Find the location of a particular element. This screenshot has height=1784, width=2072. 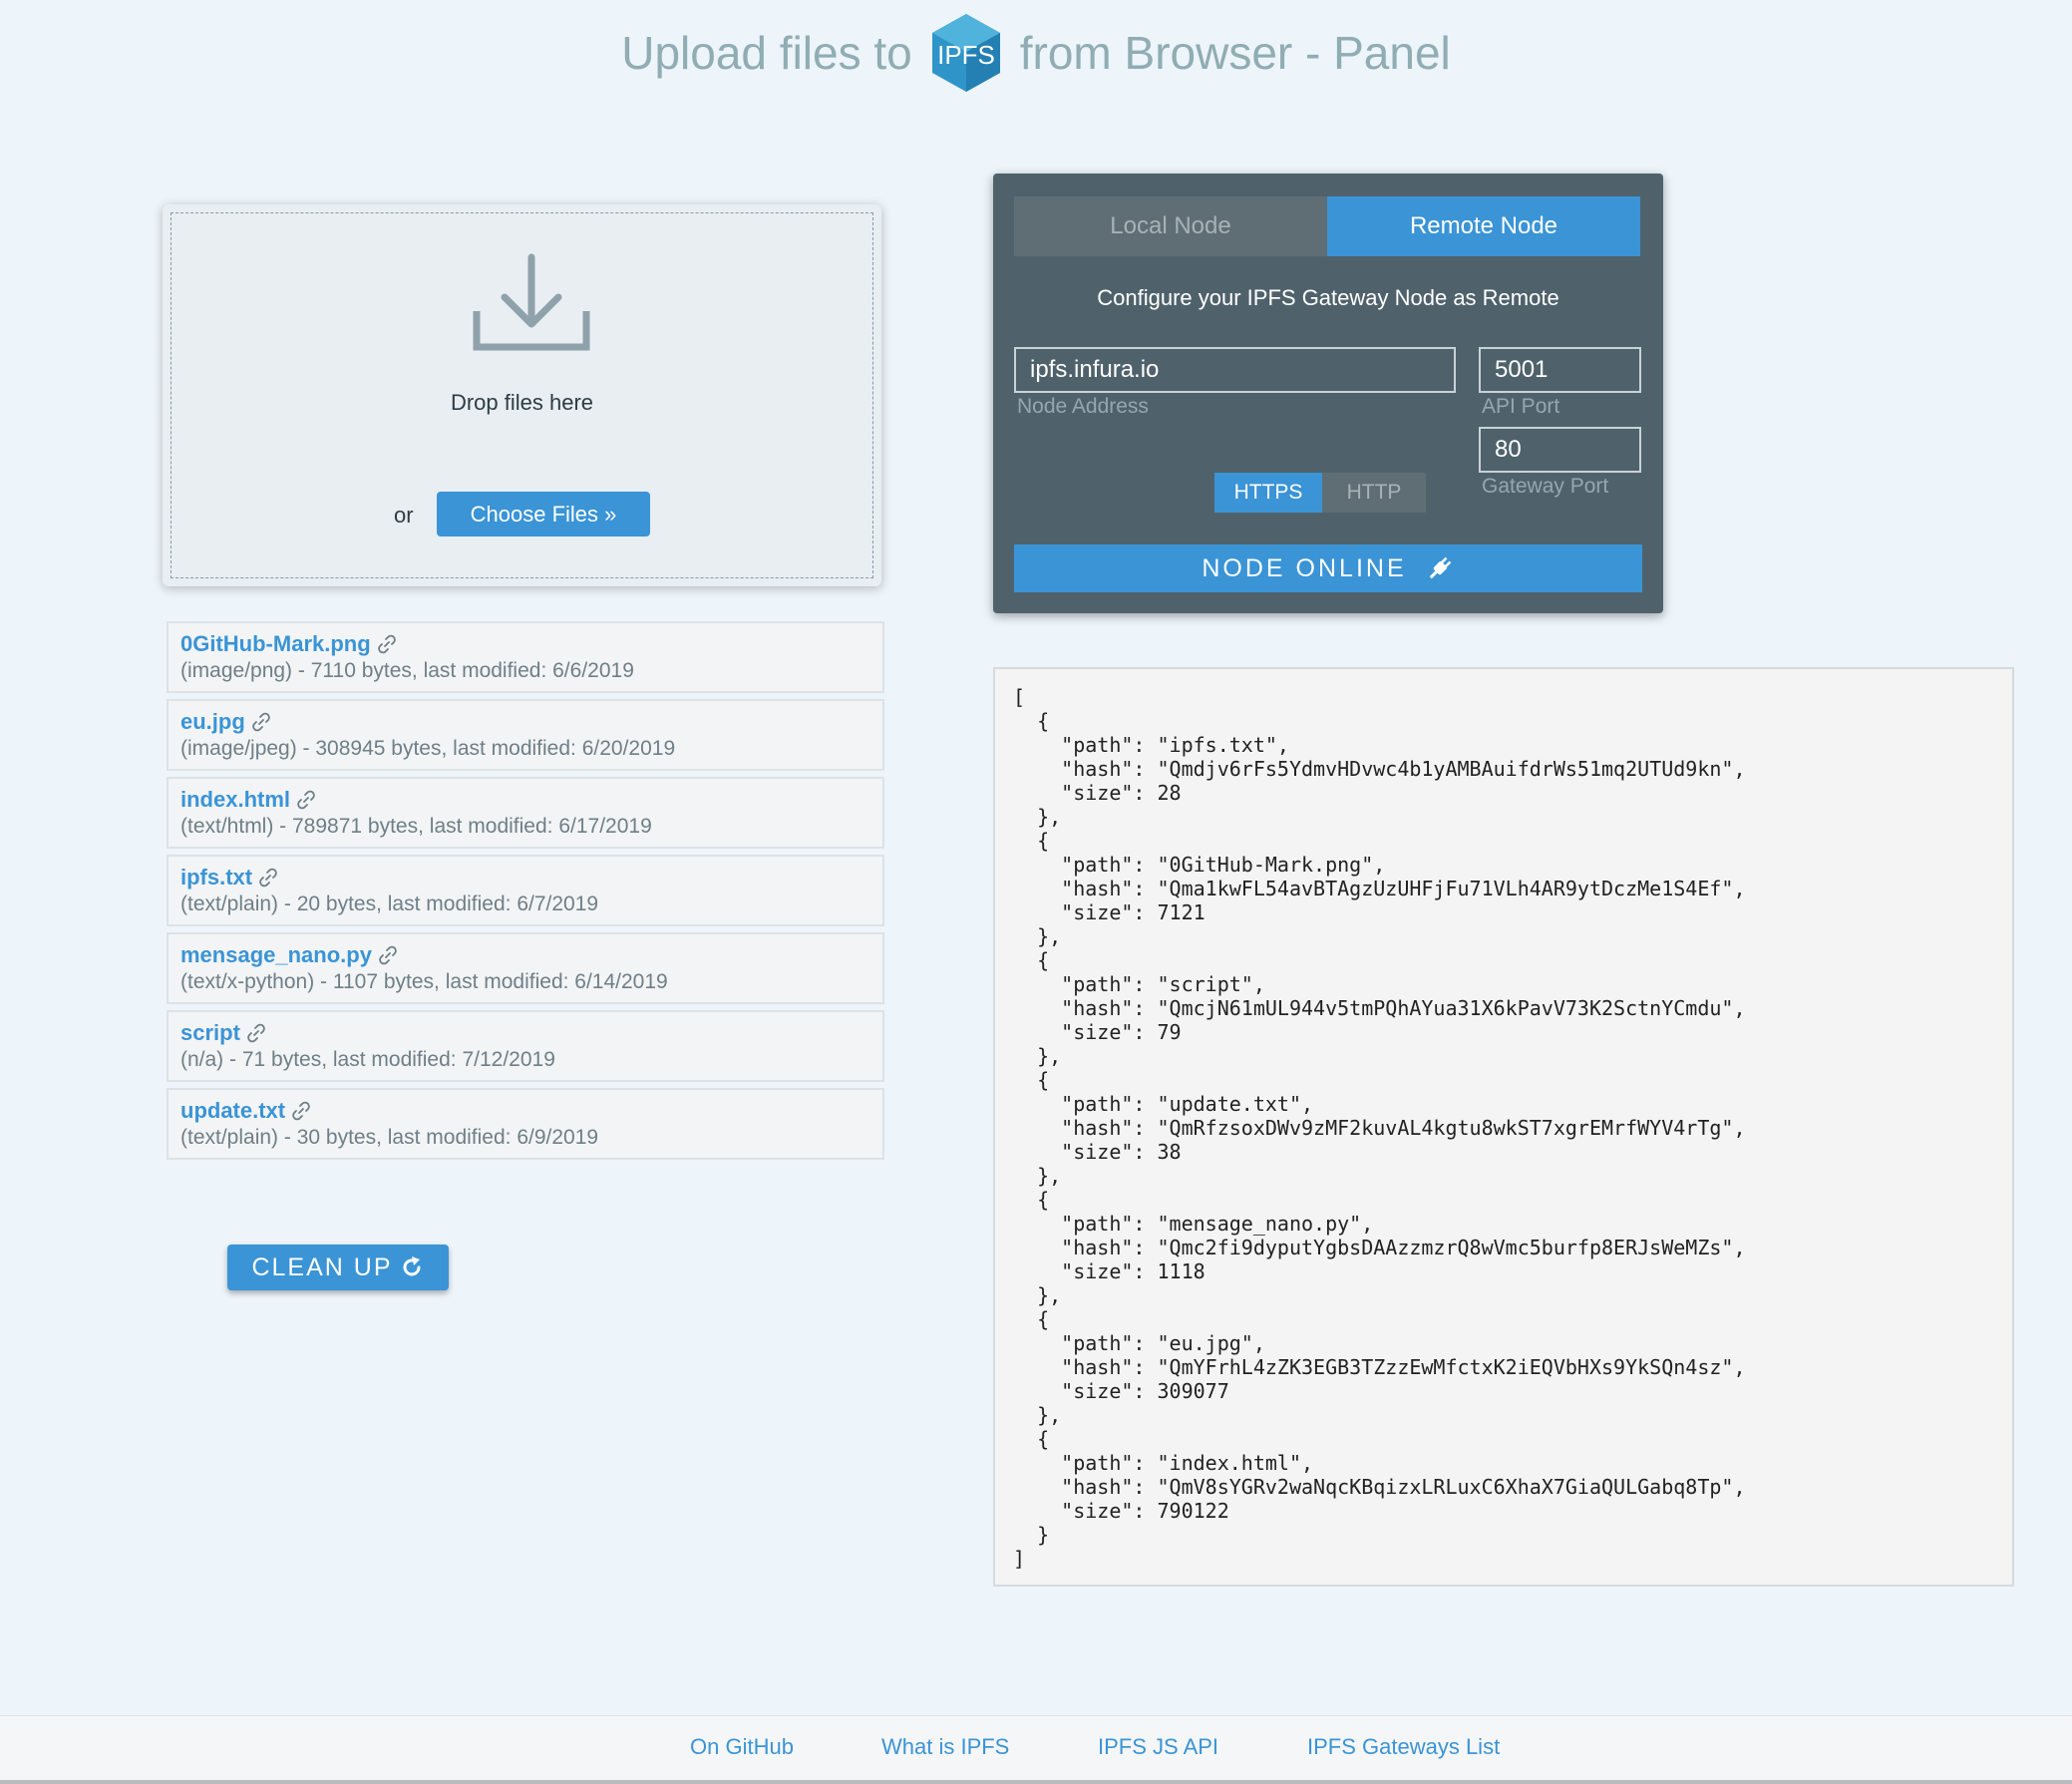

footer-link-what-is-ipfs: What is IPFS is located at coordinates (945, 1747).